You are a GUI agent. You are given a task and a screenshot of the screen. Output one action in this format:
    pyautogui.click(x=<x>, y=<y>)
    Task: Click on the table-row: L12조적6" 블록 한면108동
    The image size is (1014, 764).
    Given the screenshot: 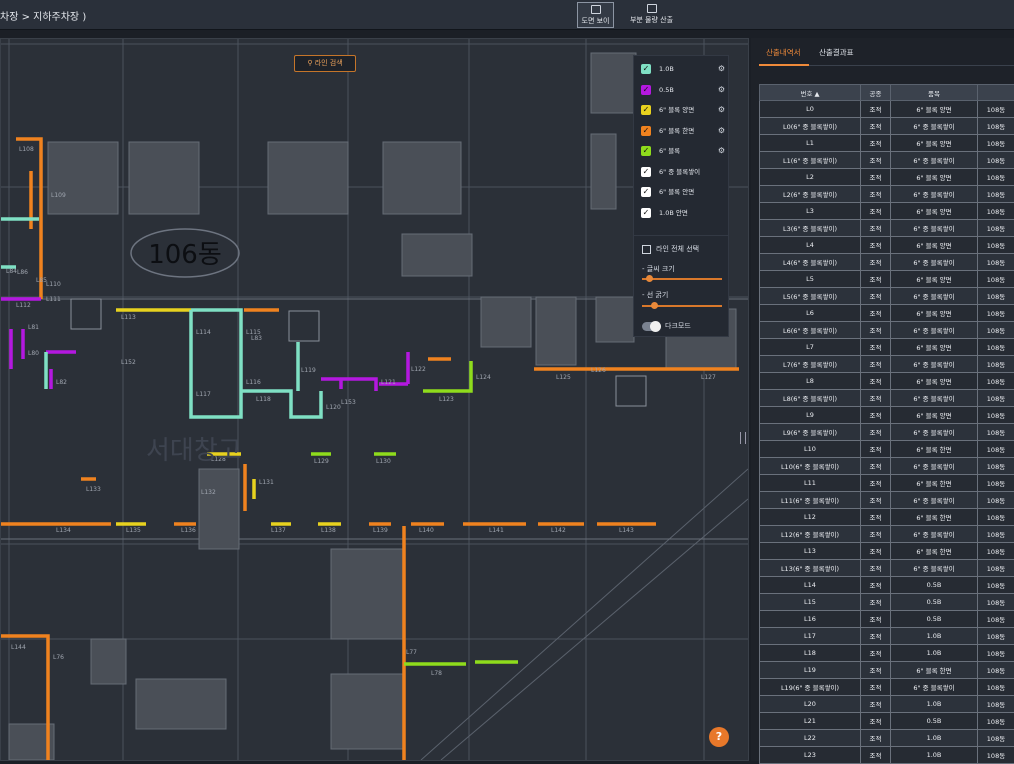 What is the action you would take?
    pyautogui.click(x=887, y=517)
    